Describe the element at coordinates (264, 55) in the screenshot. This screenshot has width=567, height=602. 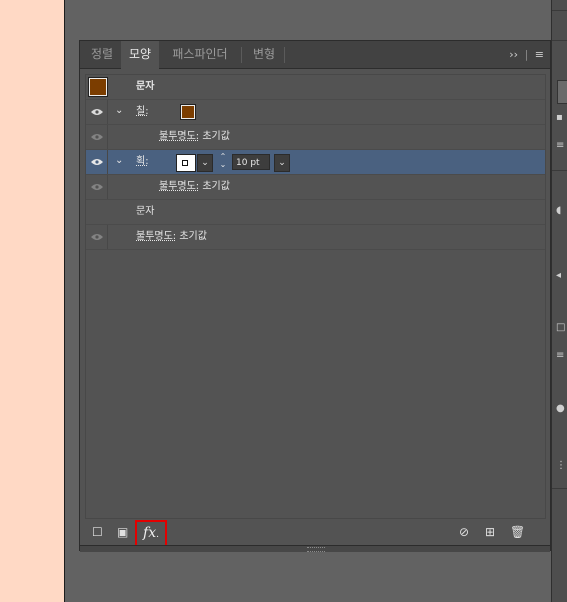
I see `tab-transform: 변형` at that location.